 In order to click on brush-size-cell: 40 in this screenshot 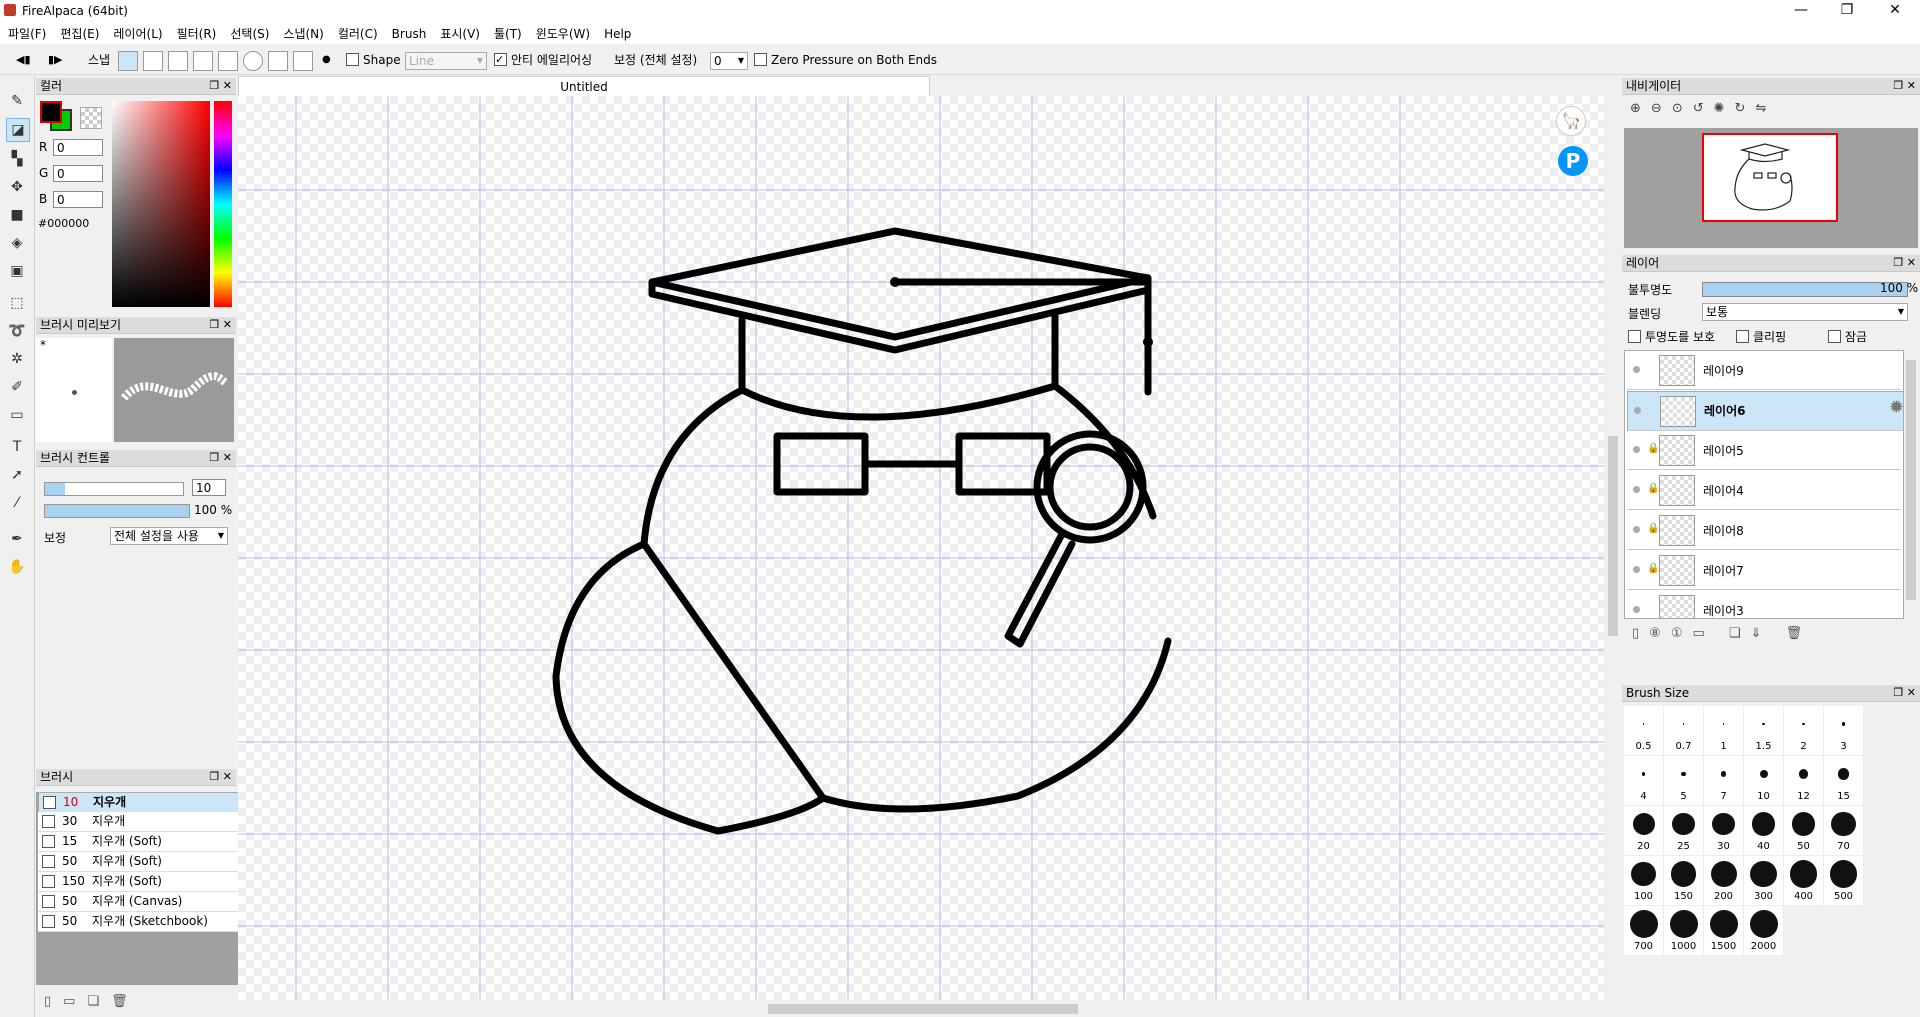, I will do `click(1764, 831)`.